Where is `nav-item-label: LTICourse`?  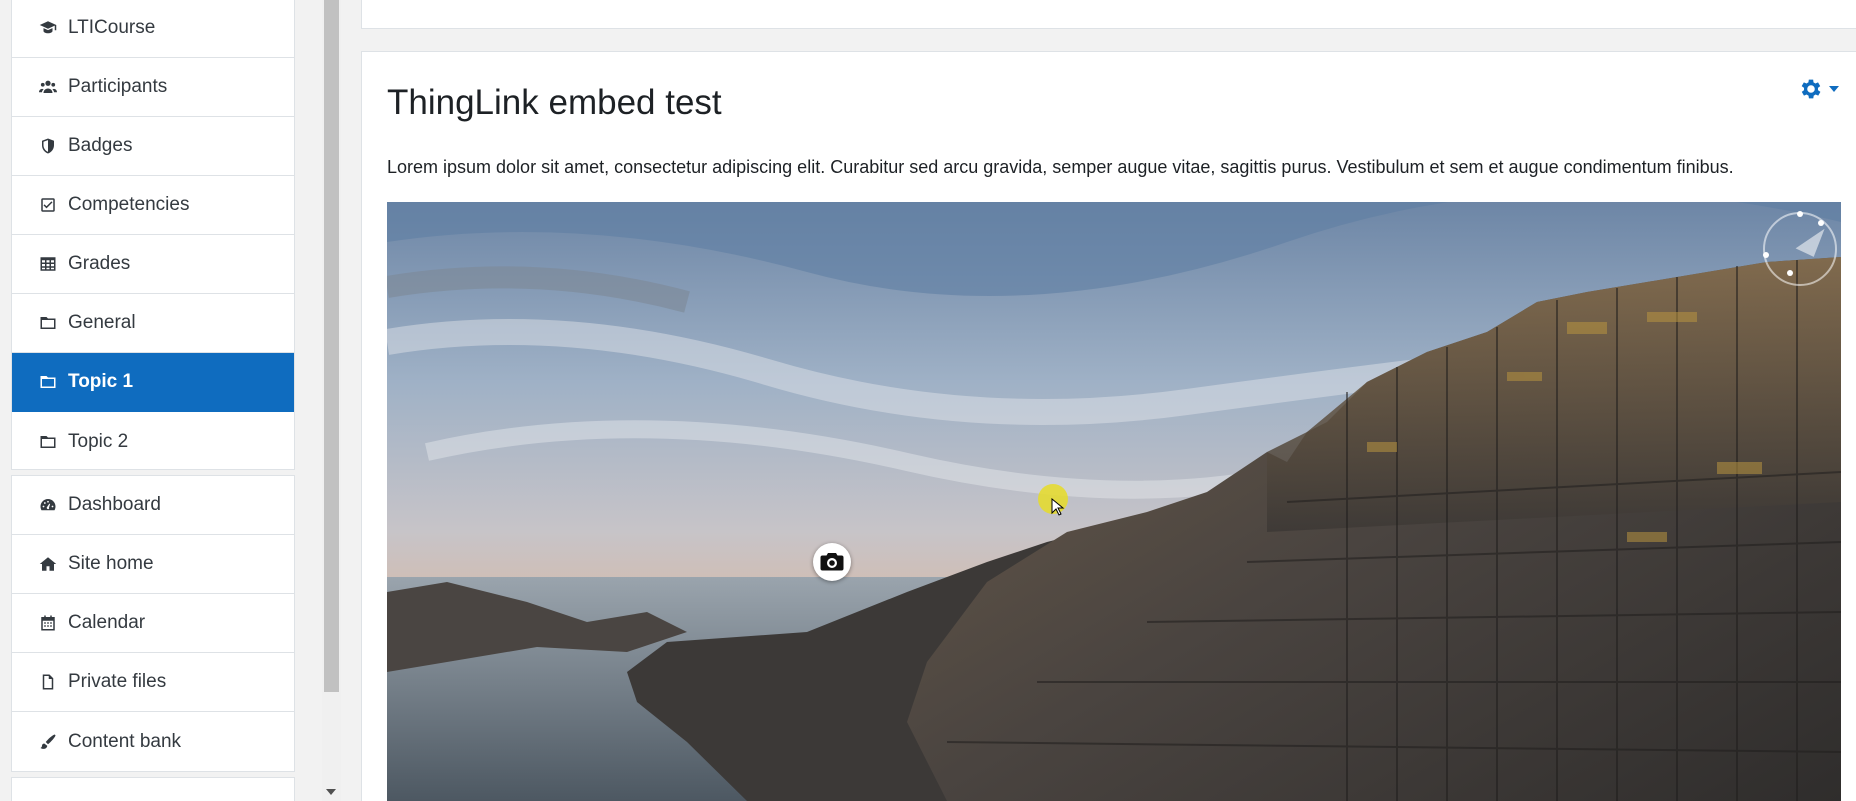 nav-item-label: LTICourse is located at coordinates (112, 27).